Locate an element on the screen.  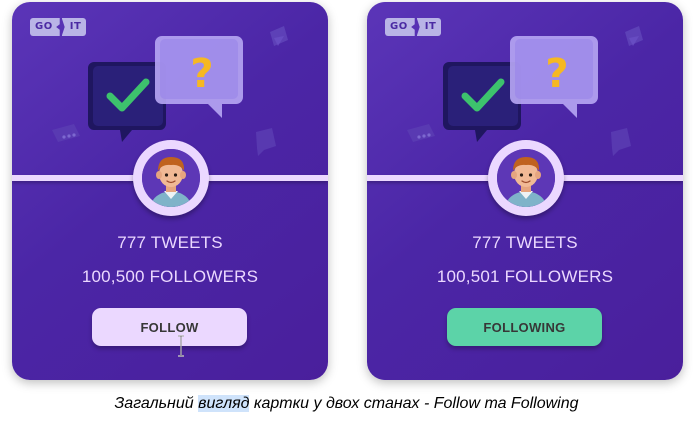
follow-button: FOLLOW is located at coordinates (169, 327).